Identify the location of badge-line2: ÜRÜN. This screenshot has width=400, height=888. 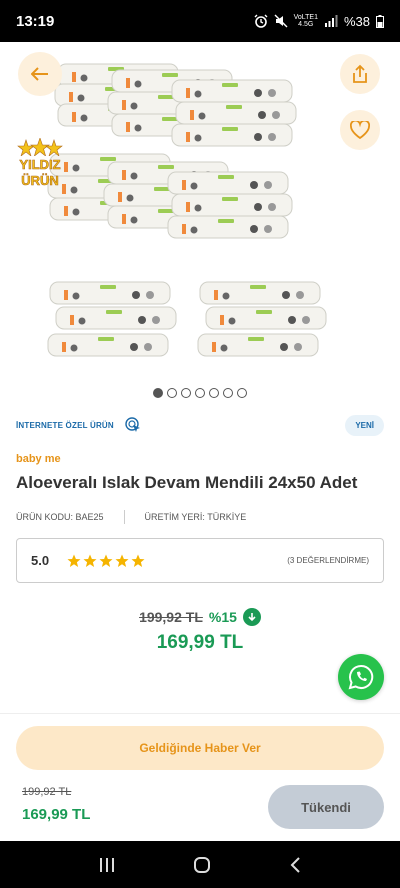
(40, 180).